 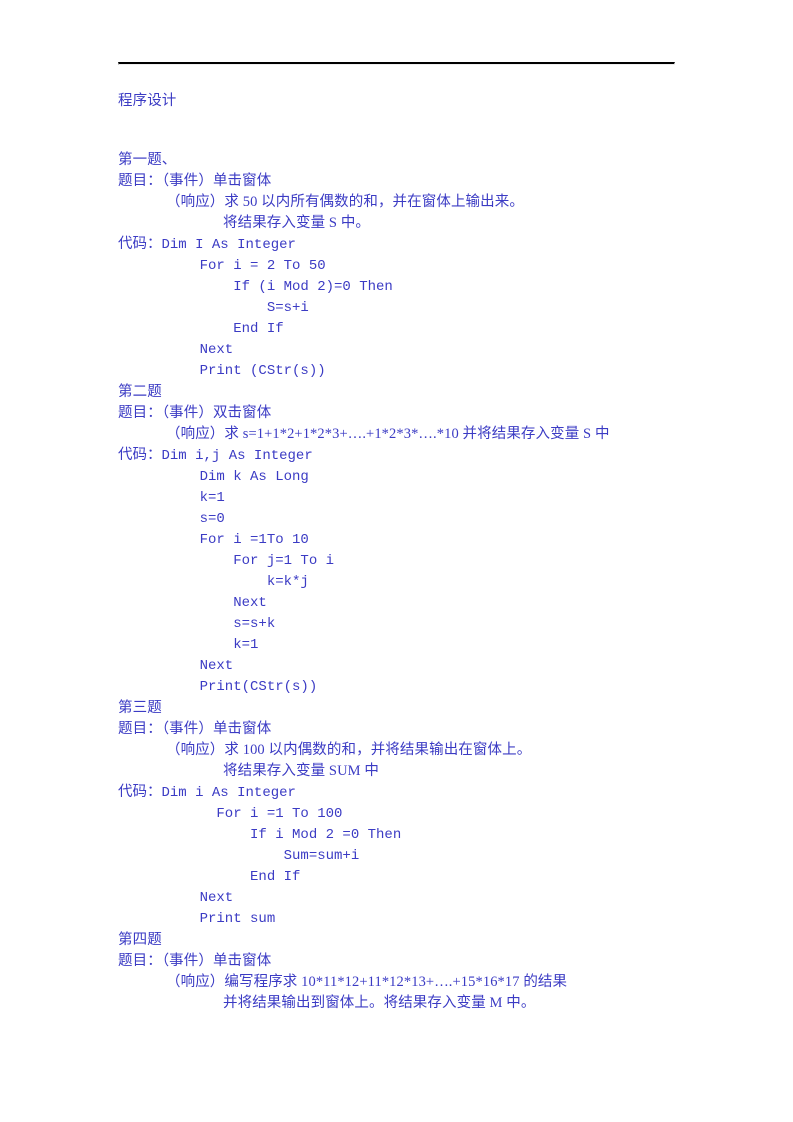 What do you see at coordinates (349, 750) in the screenshot?
I see `response-line: （响应）求 100 以内偶数的和，并将结果输出在窗体上。` at bounding box center [349, 750].